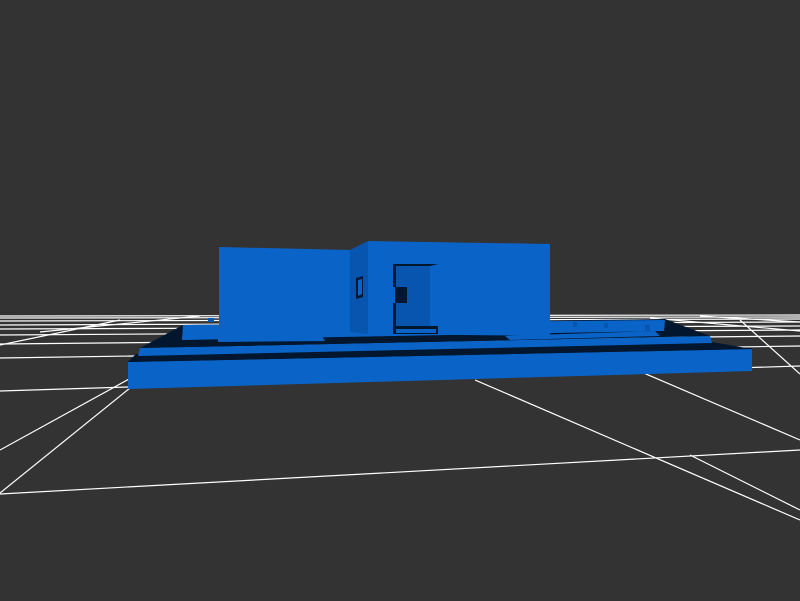  Describe the element at coordinates (284, 290) in the screenshot. I see `left-block-front` at that location.